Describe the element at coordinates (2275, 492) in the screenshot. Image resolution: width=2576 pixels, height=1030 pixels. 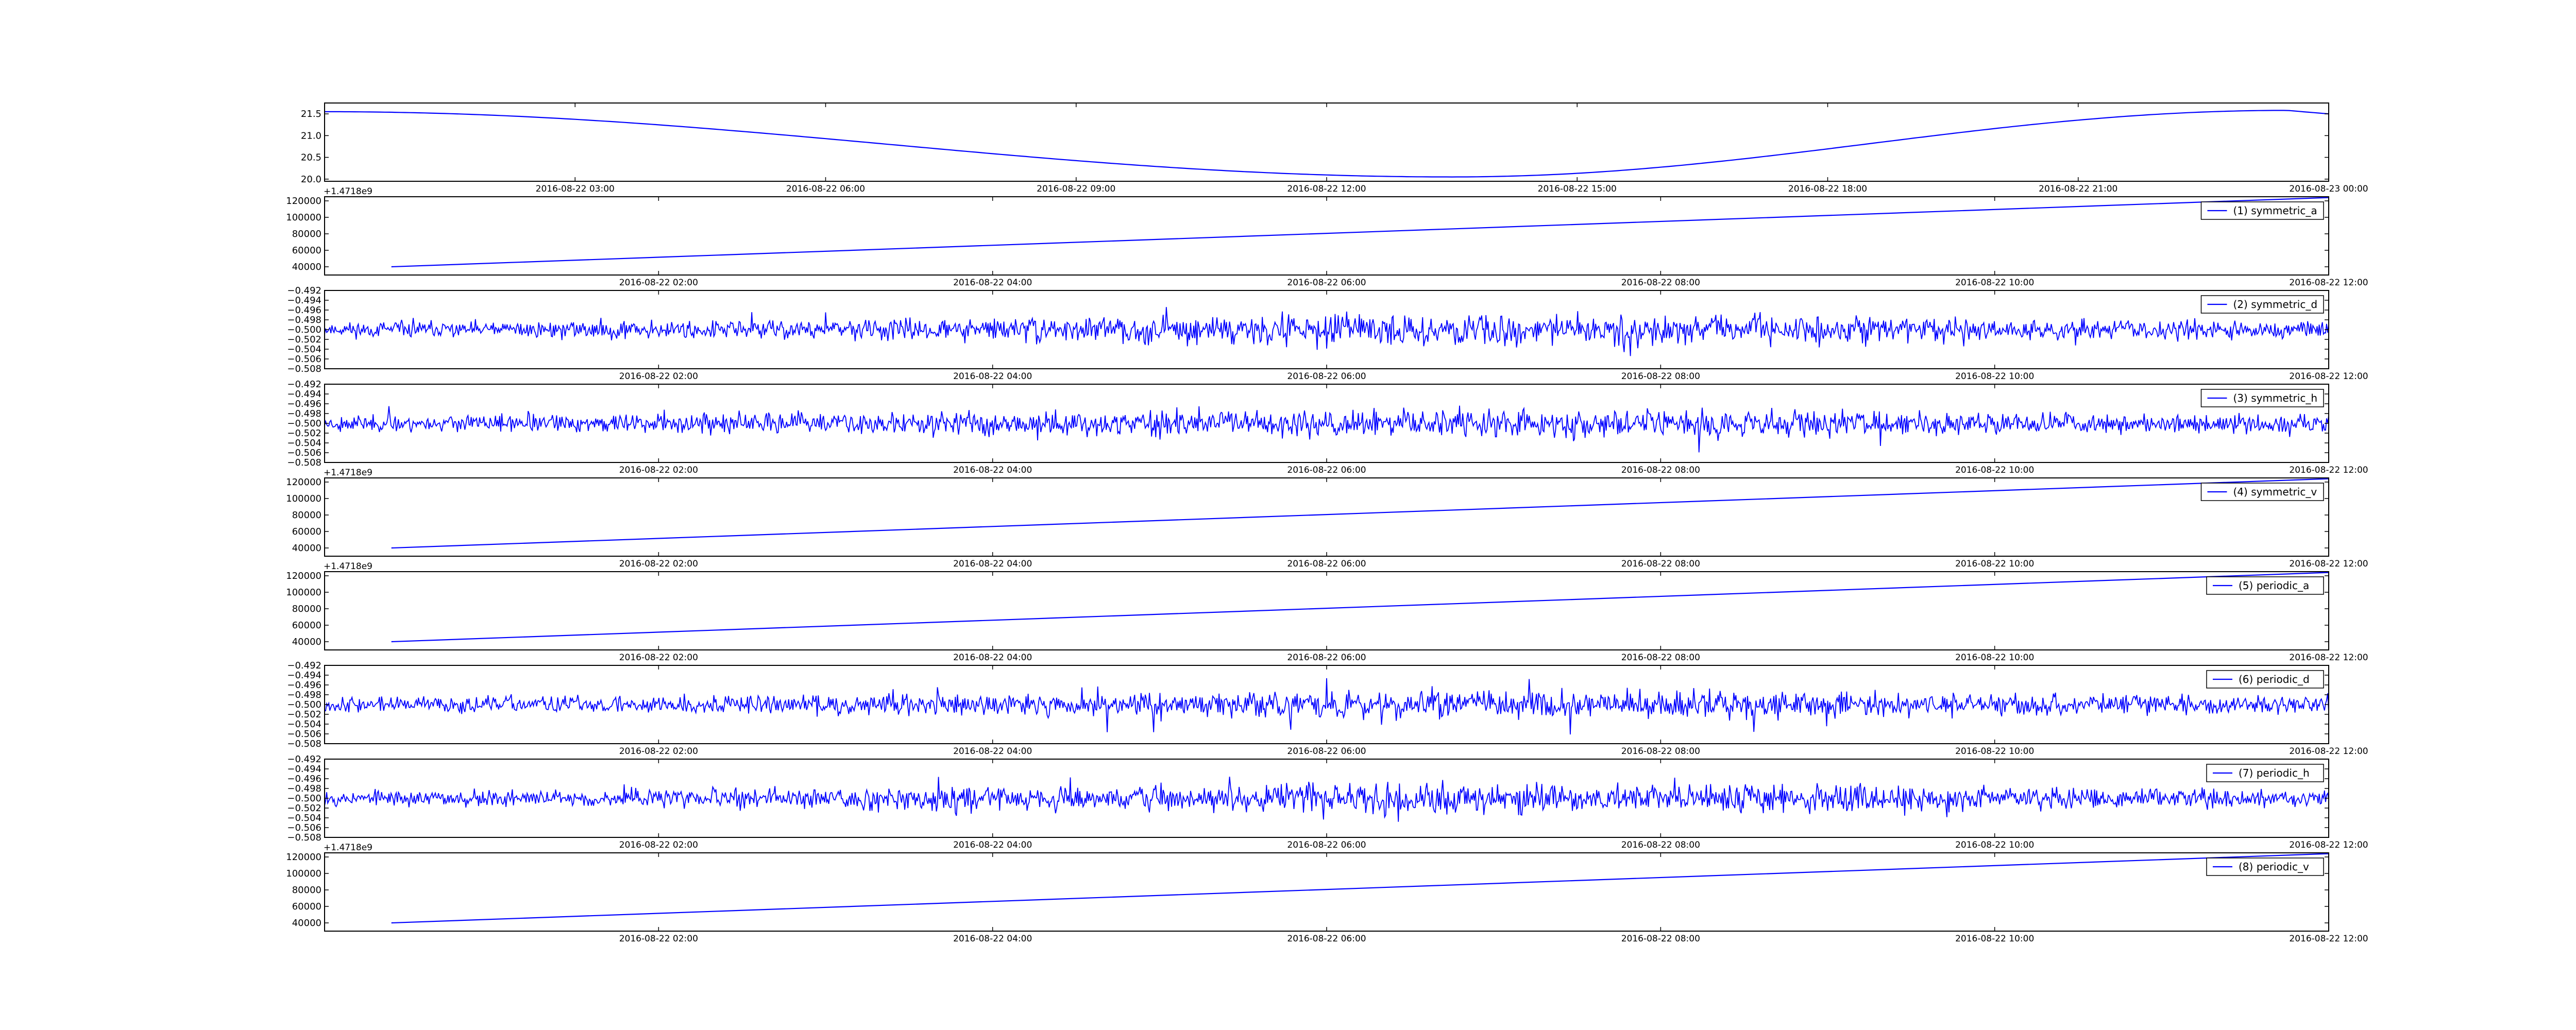
I see `legend-label: (4) symmetric_v` at that location.